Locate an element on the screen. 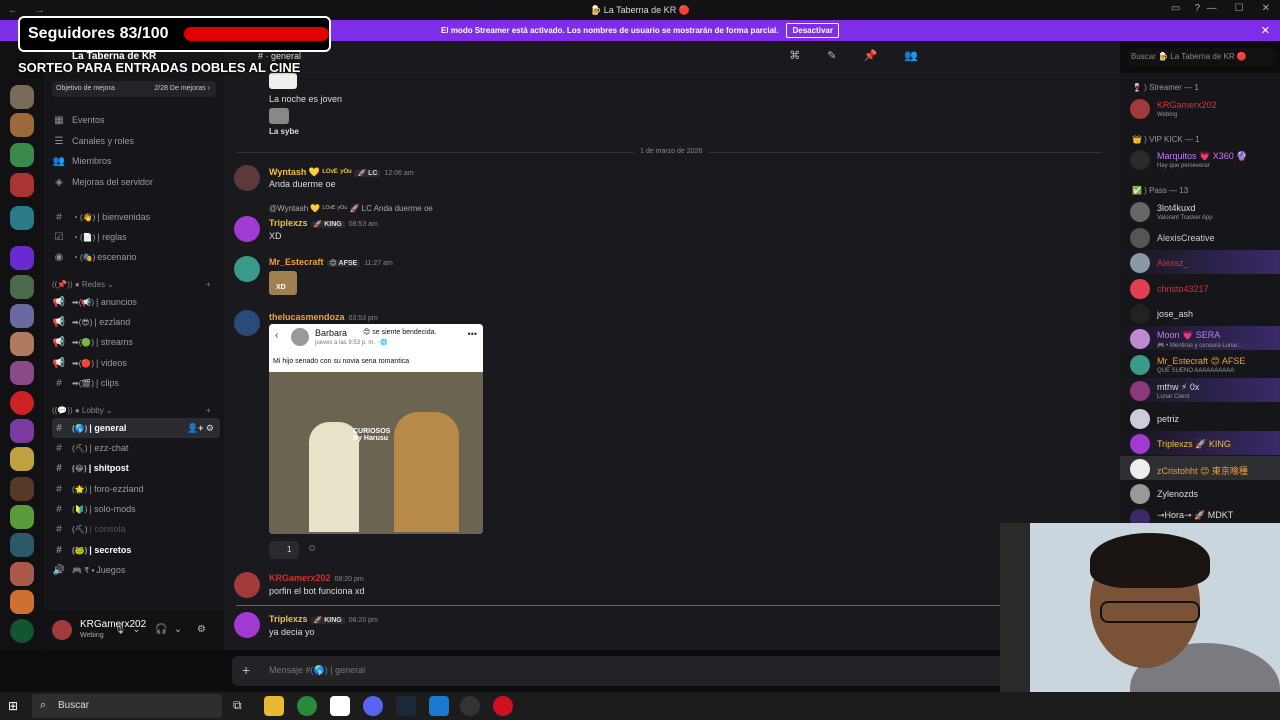 This screenshot has height=720, width=1280. capcut-icon is located at coordinates (340, 706).